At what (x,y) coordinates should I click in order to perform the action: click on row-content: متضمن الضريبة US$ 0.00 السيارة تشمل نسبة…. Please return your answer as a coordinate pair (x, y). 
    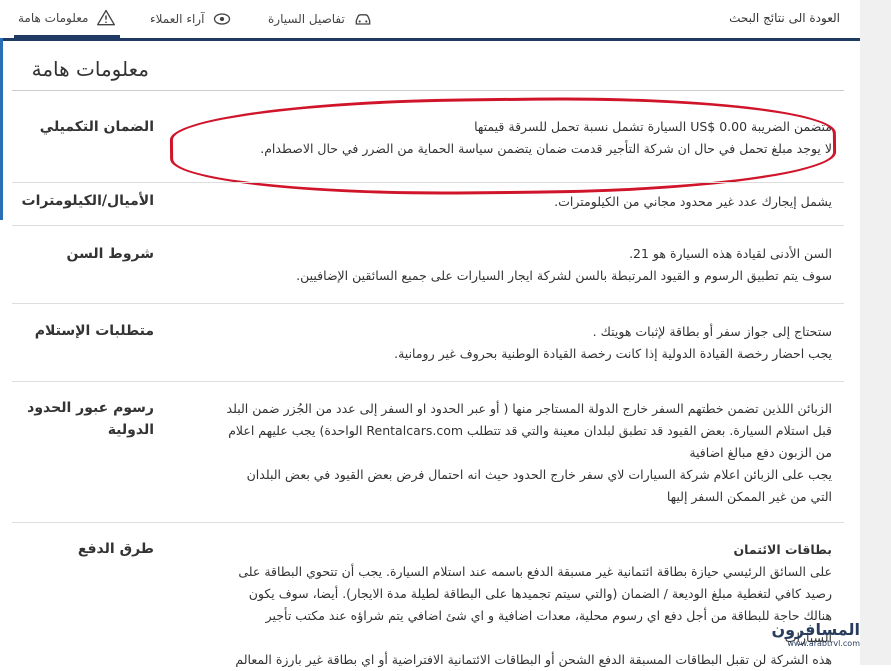
    Looking at the image, I should click on (502, 138).